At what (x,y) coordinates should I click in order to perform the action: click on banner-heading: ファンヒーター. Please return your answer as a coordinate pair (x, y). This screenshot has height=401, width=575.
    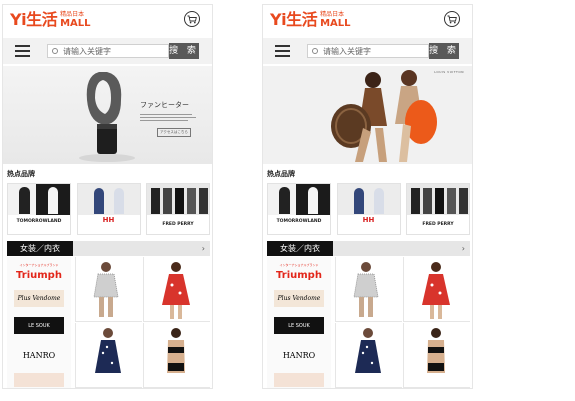
    Looking at the image, I should click on (164, 105).